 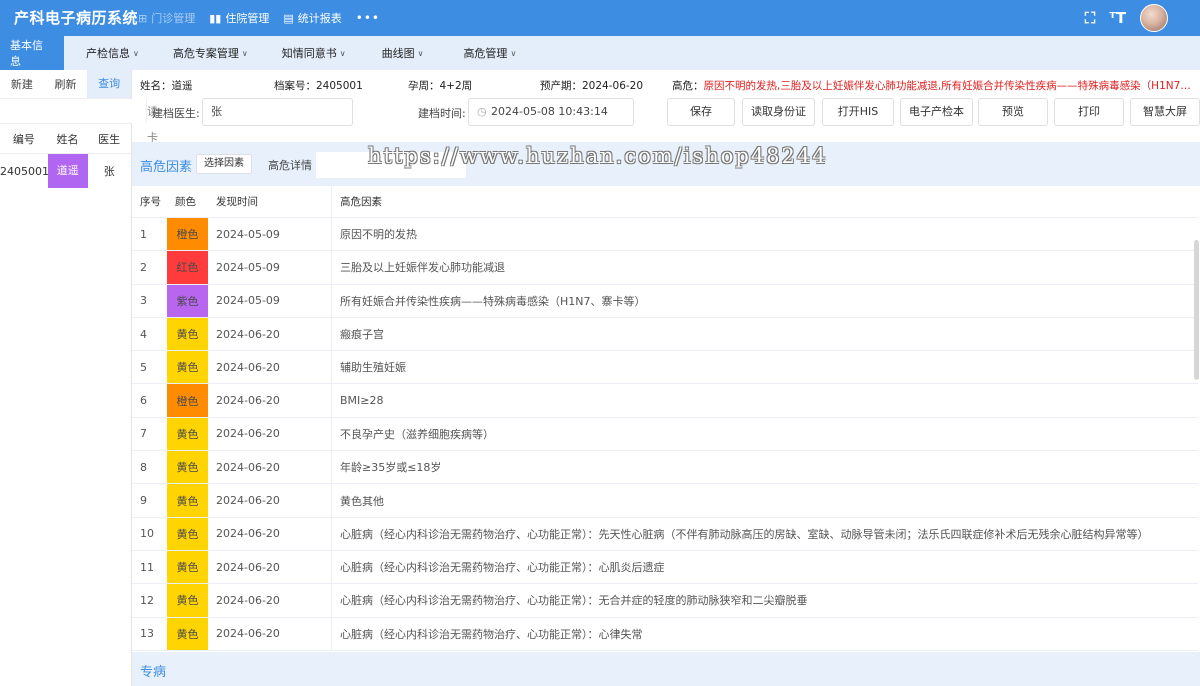 I want to click on patient-name: 道遥, so click(x=68, y=171).